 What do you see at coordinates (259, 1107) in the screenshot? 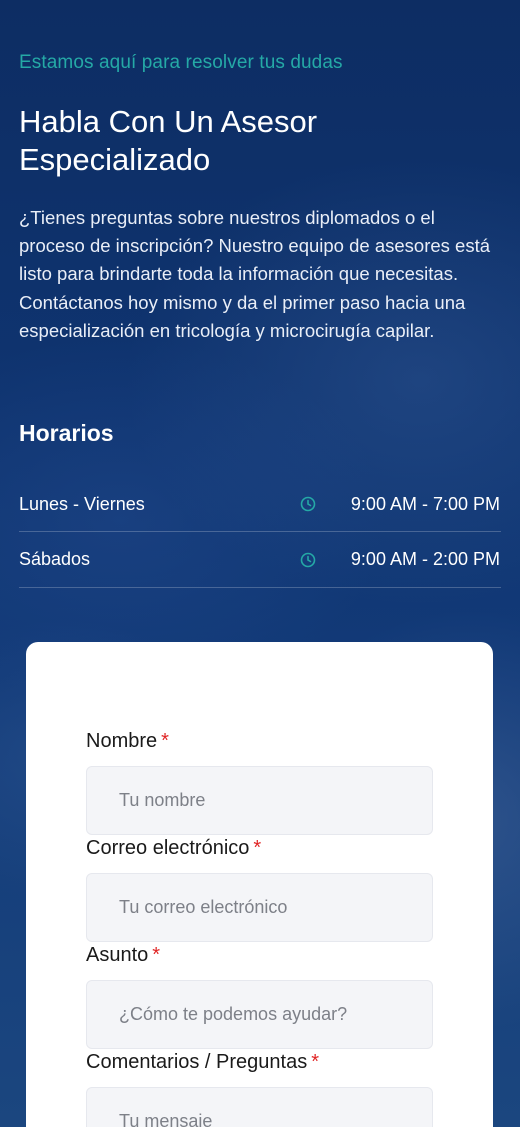
I see `message-input` at bounding box center [259, 1107].